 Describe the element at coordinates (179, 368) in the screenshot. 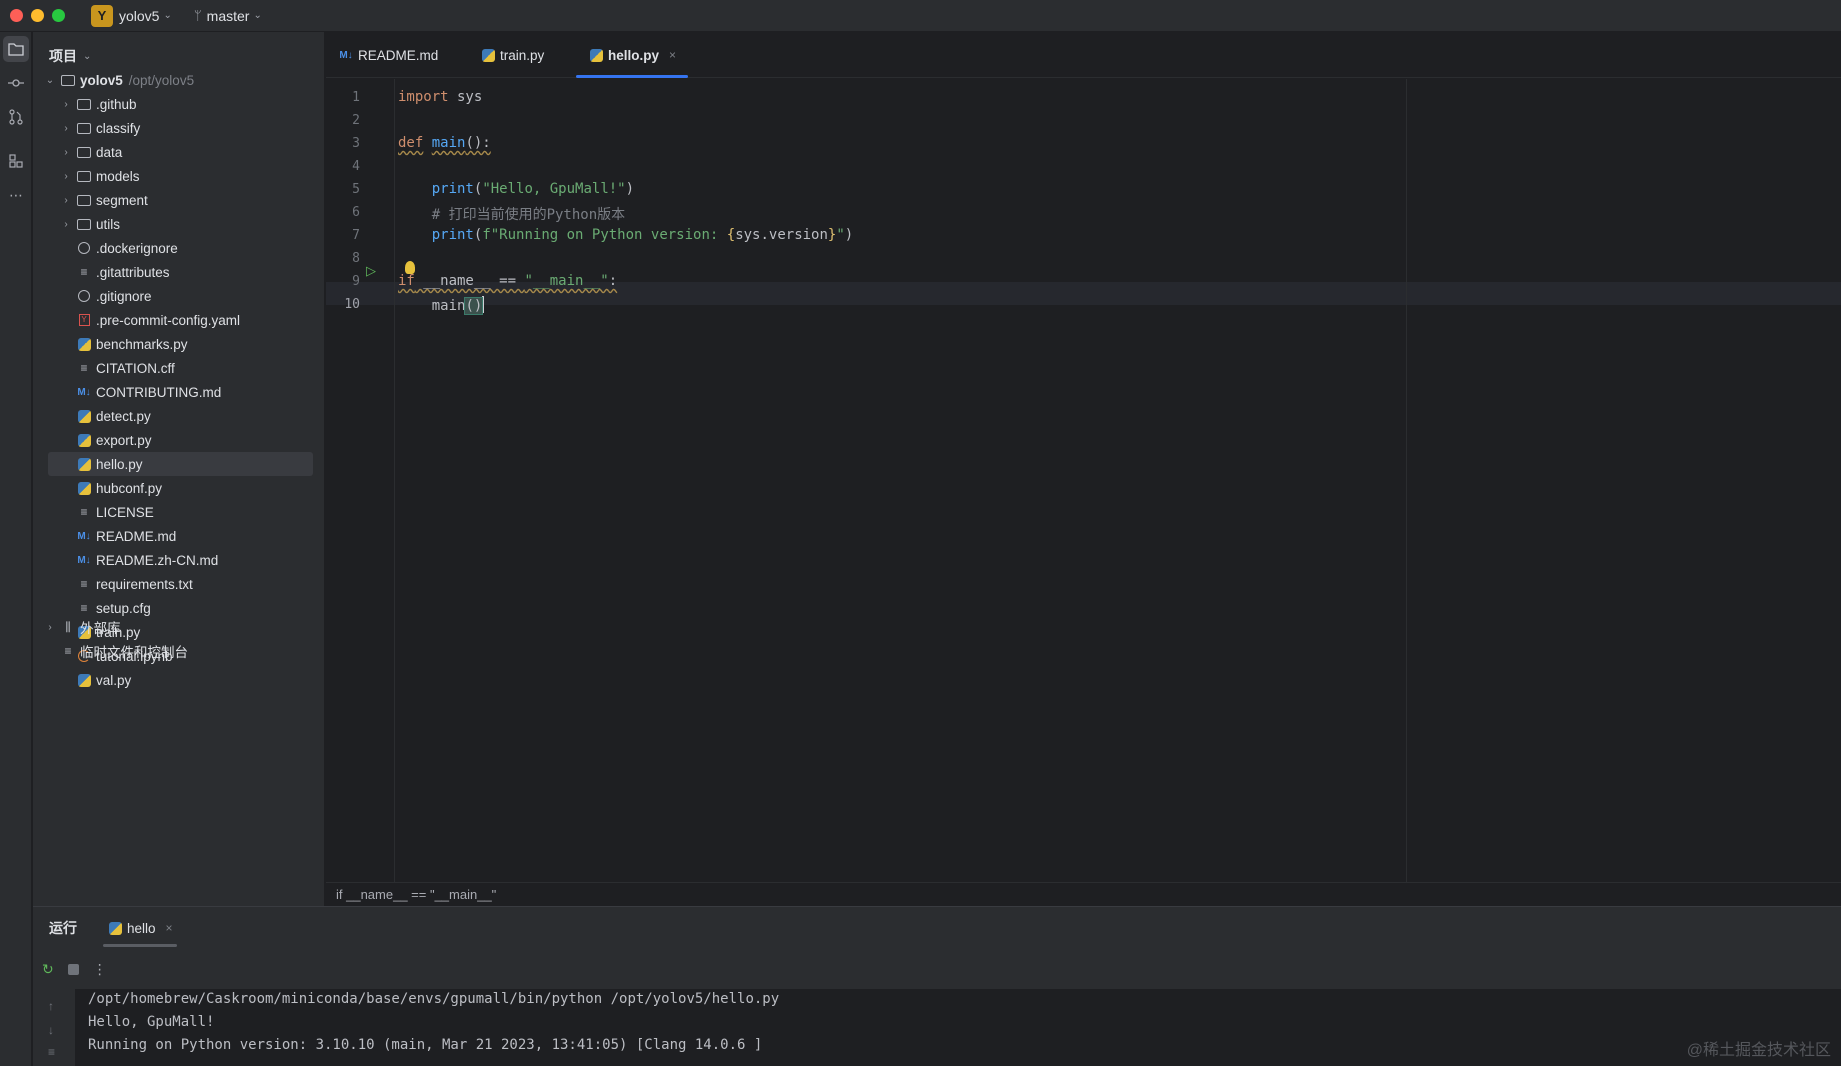

I see `tree-item: ≡ CITATION.cff` at that location.